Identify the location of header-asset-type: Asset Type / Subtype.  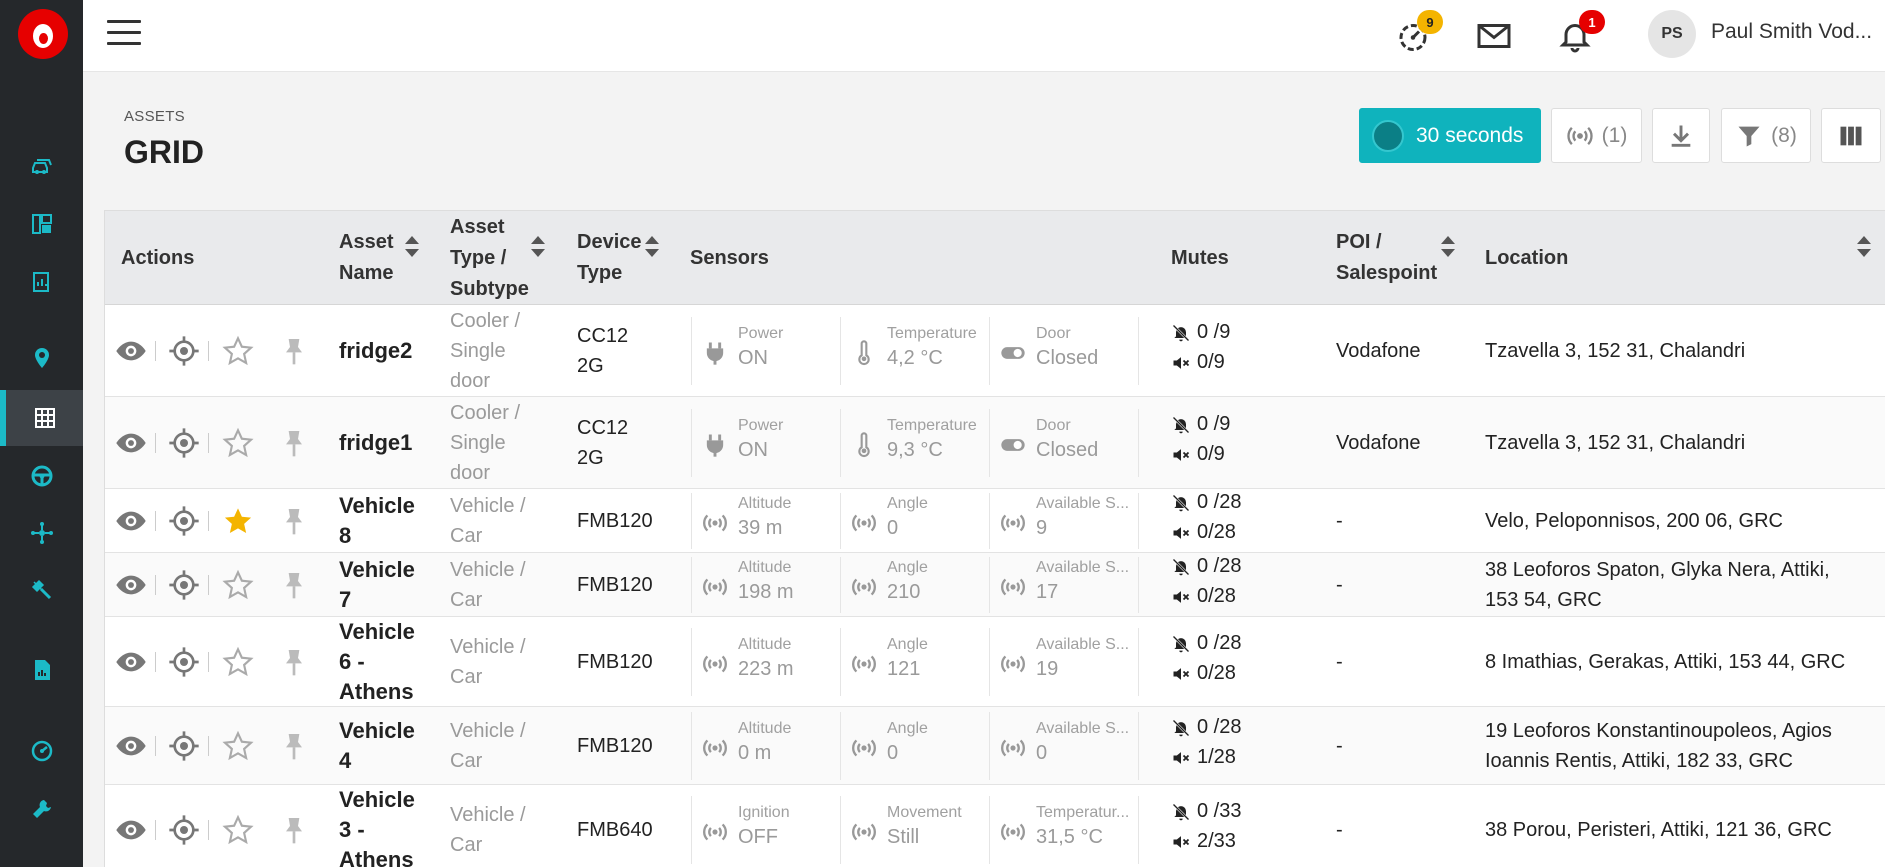
(489, 258).